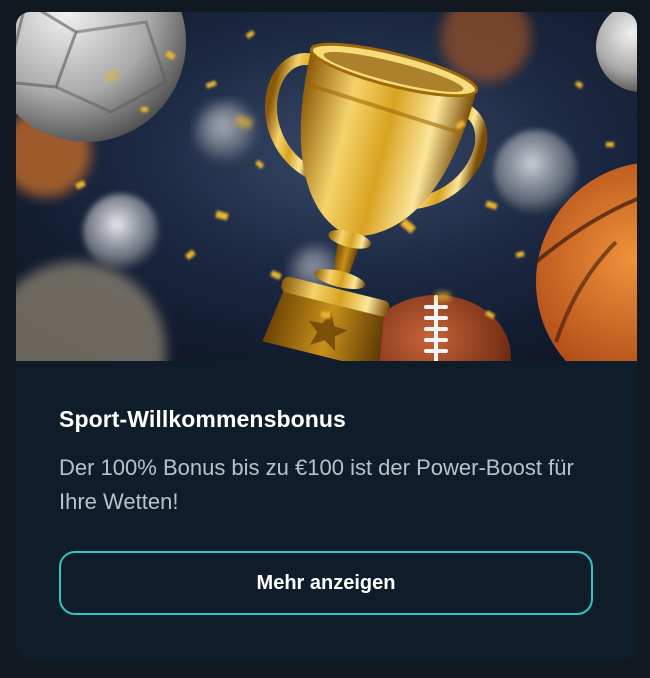 The width and height of the screenshot is (650, 678). I want to click on show-more-button: Mehr anzeigen, so click(326, 583).